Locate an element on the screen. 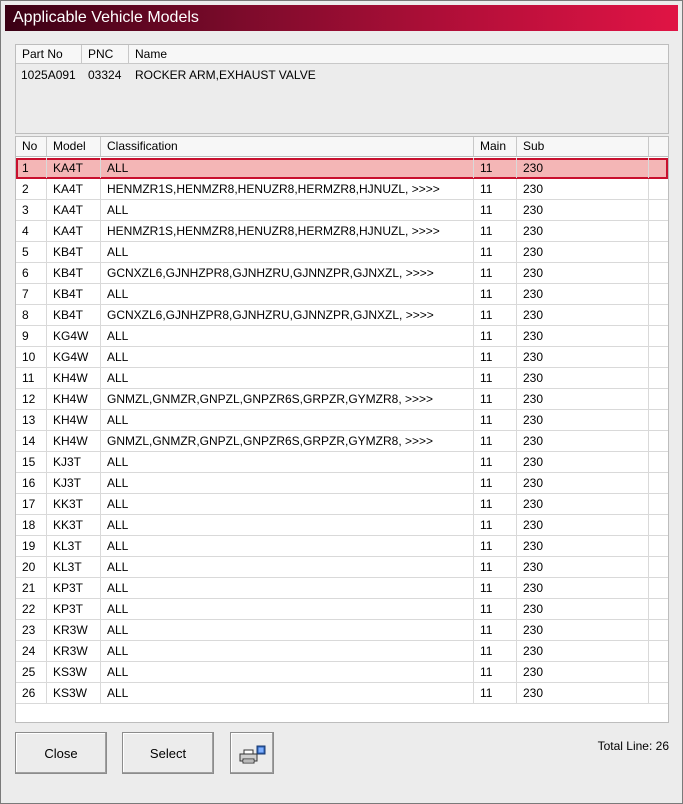 This screenshot has height=804, width=683. table-row: 23 KR3W ALL 11 230 is located at coordinates (342, 630).